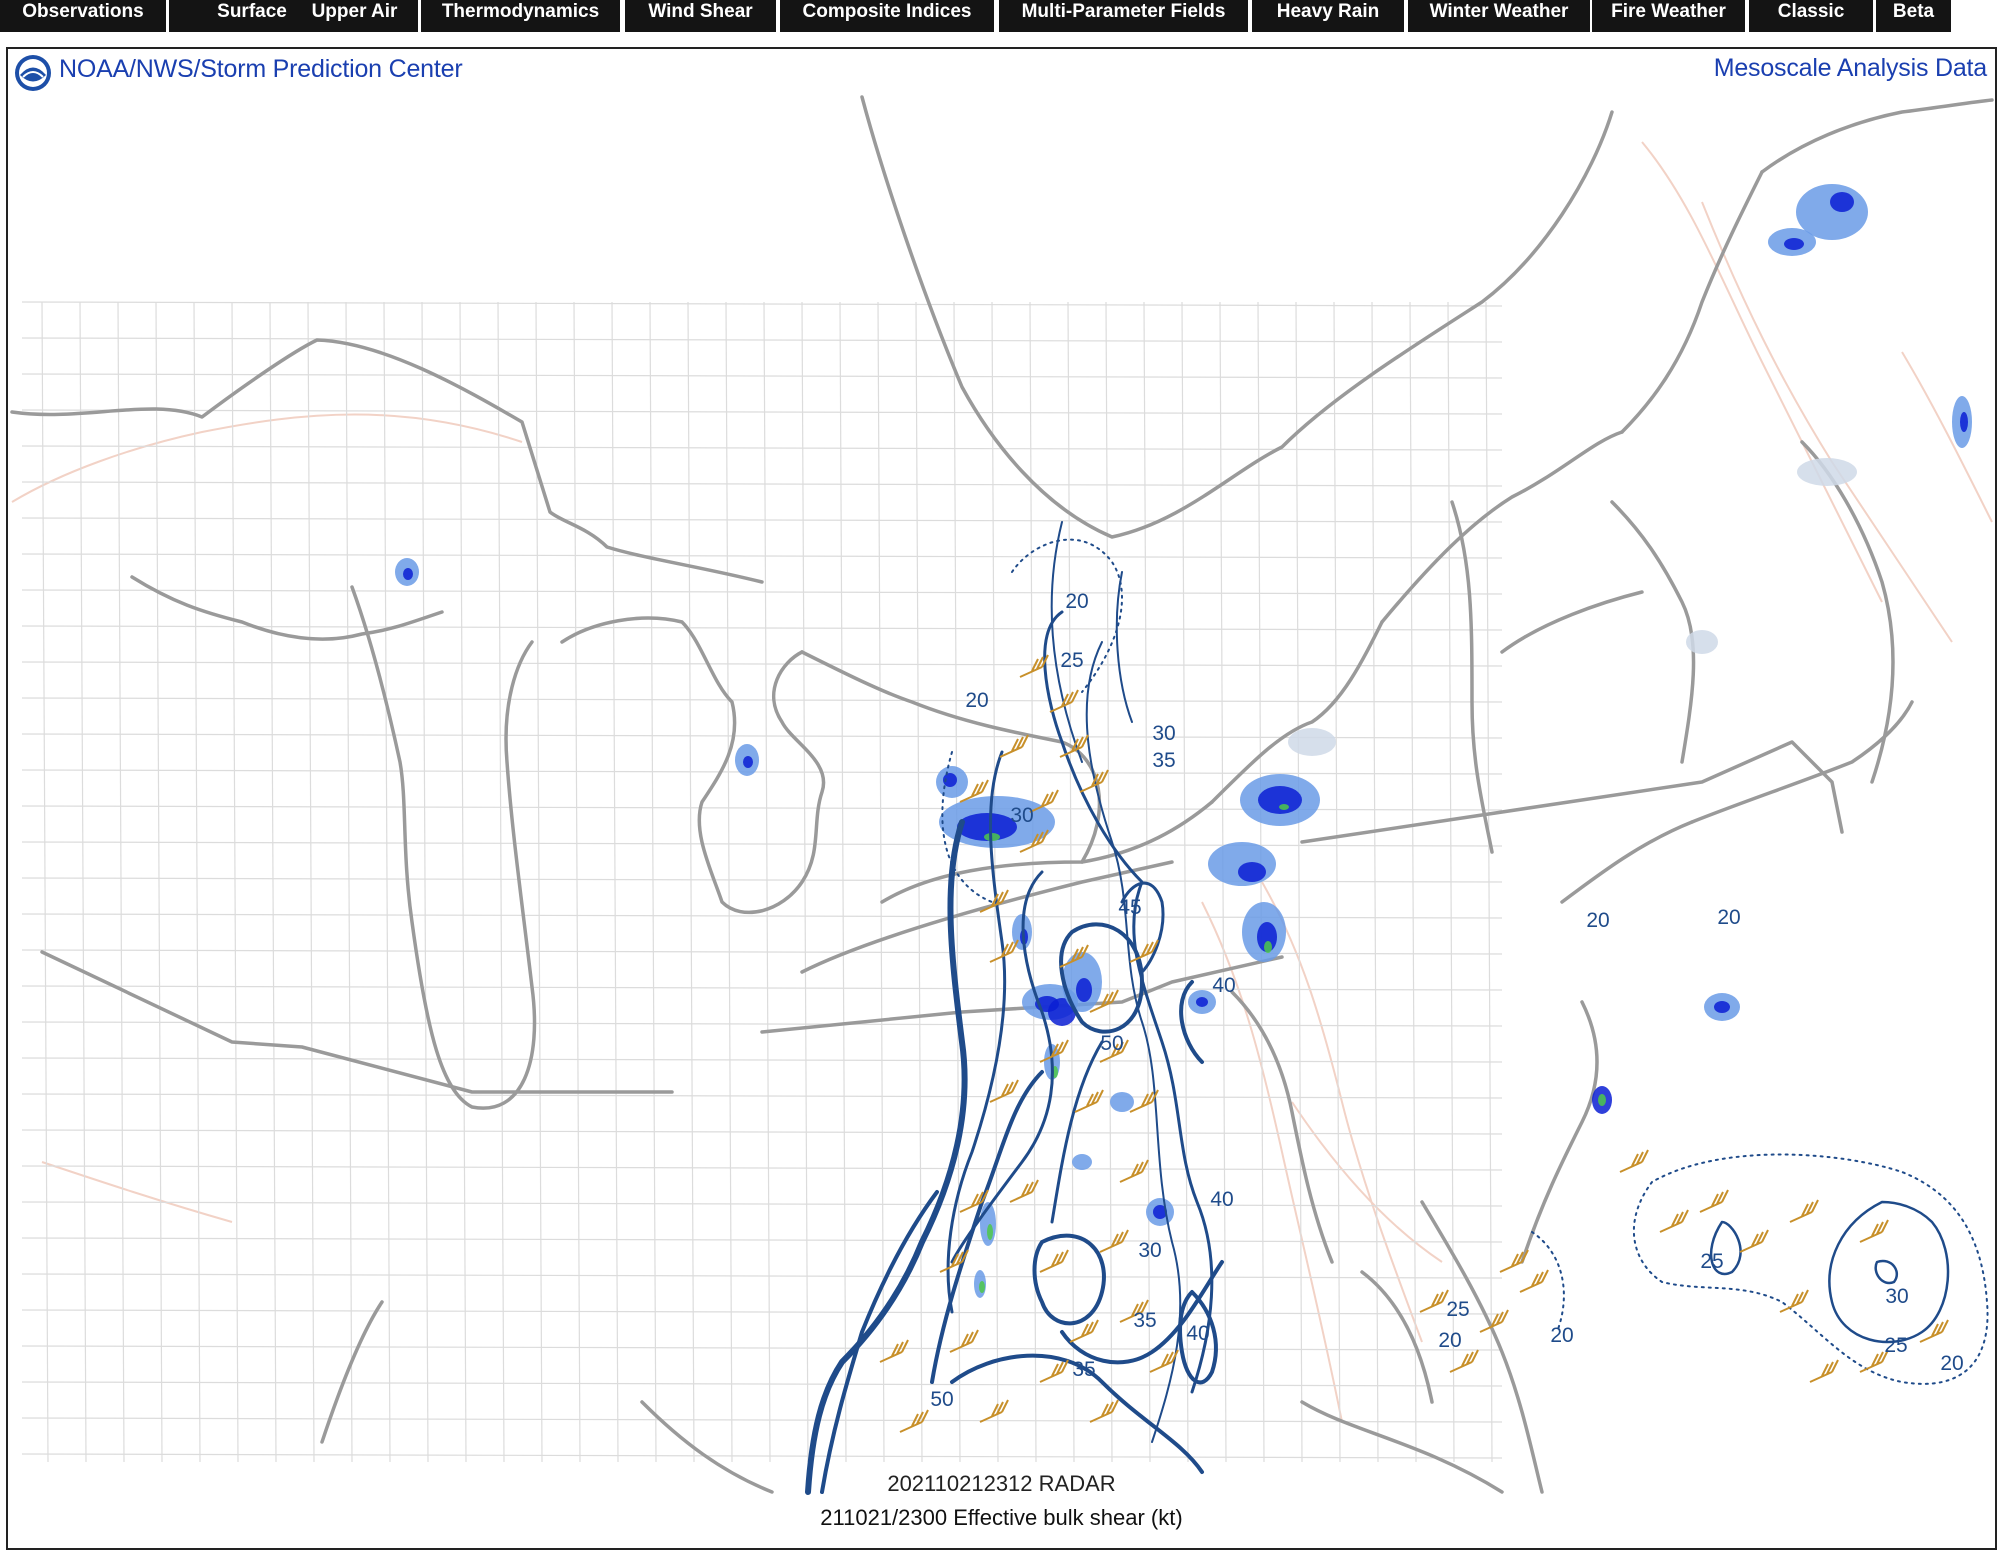  What do you see at coordinates (520, 16) in the screenshot?
I see `tab-thermodynamics: Thermodynamics` at bounding box center [520, 16].